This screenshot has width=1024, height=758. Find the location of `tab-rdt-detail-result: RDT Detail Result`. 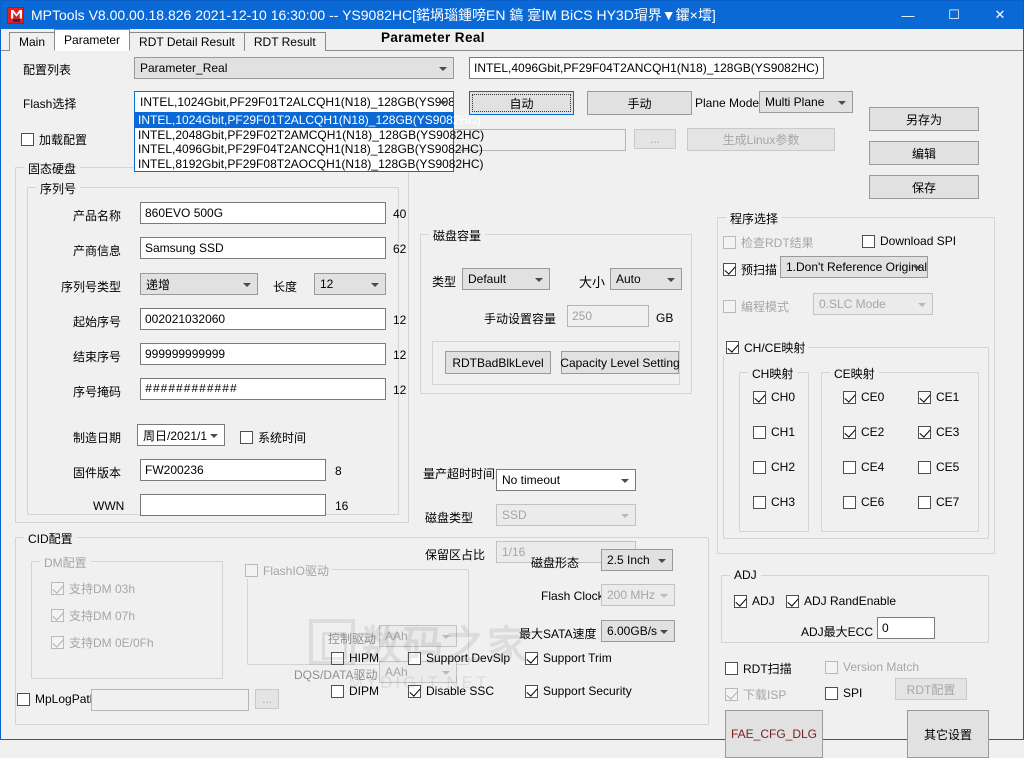

tab-rdt-detail-result: RDT Detail Result is located at coordinates (187, 41).